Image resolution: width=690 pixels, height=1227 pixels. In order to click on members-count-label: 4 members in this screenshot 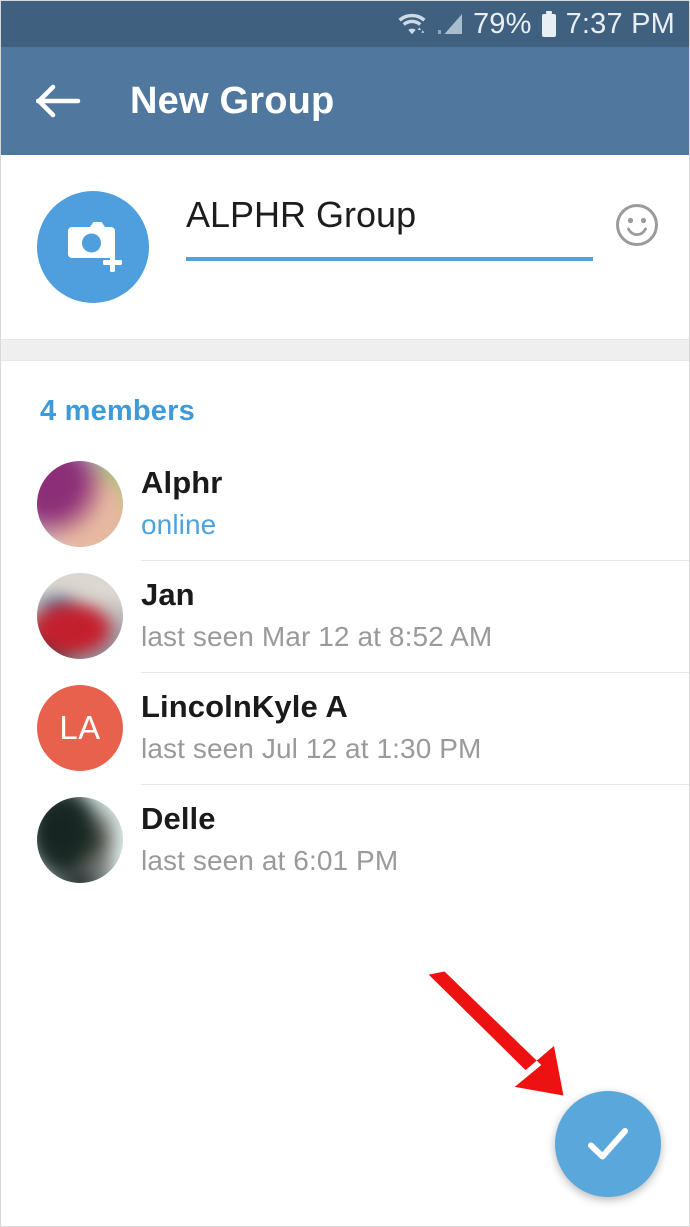, I will do `click(117, 411)`.